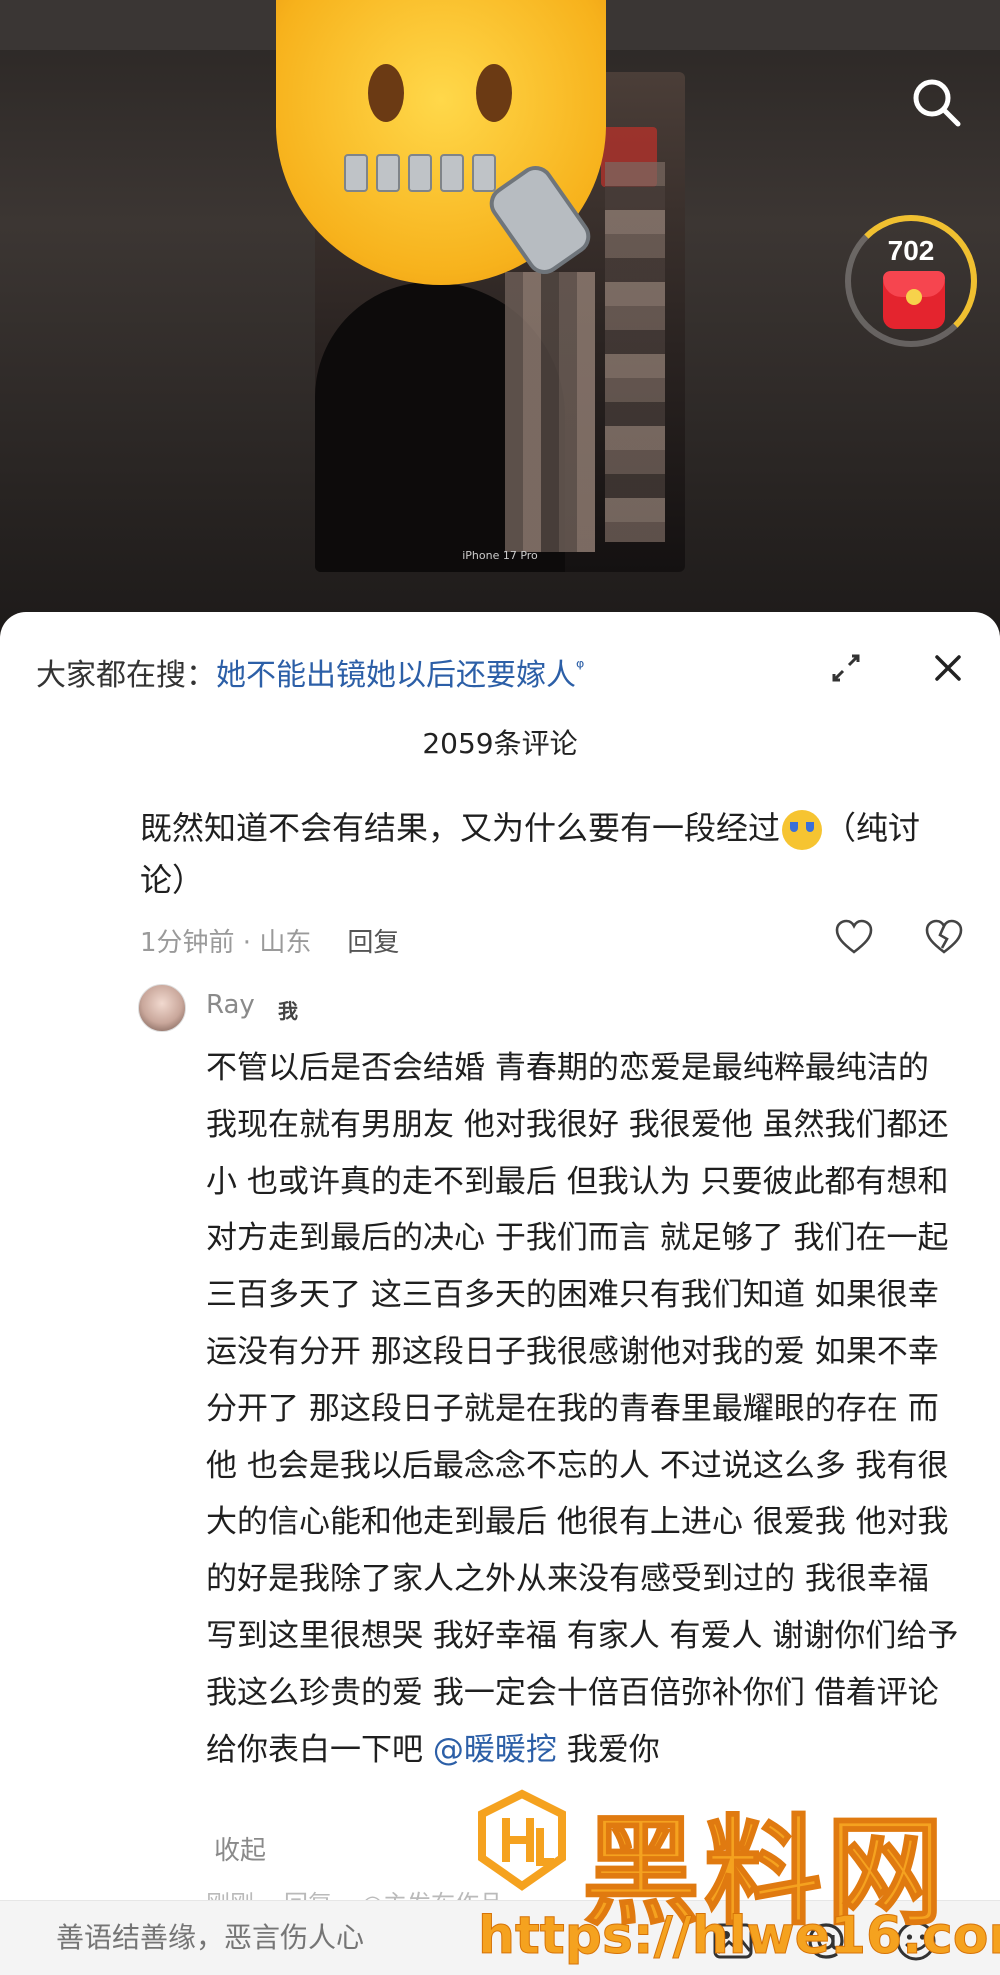  I want to click on phone-label: iPhone 17 Pro, so click(500, 555).